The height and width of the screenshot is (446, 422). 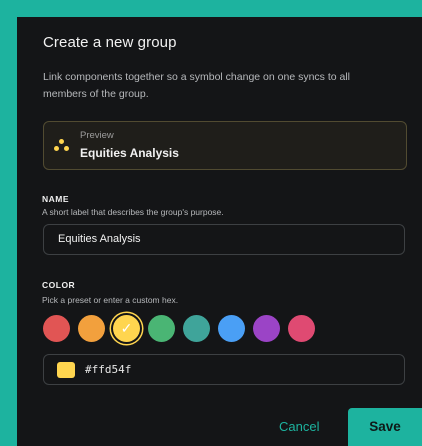 I want to click on checkmark-icon: ✓, so click(x=126, y=328).